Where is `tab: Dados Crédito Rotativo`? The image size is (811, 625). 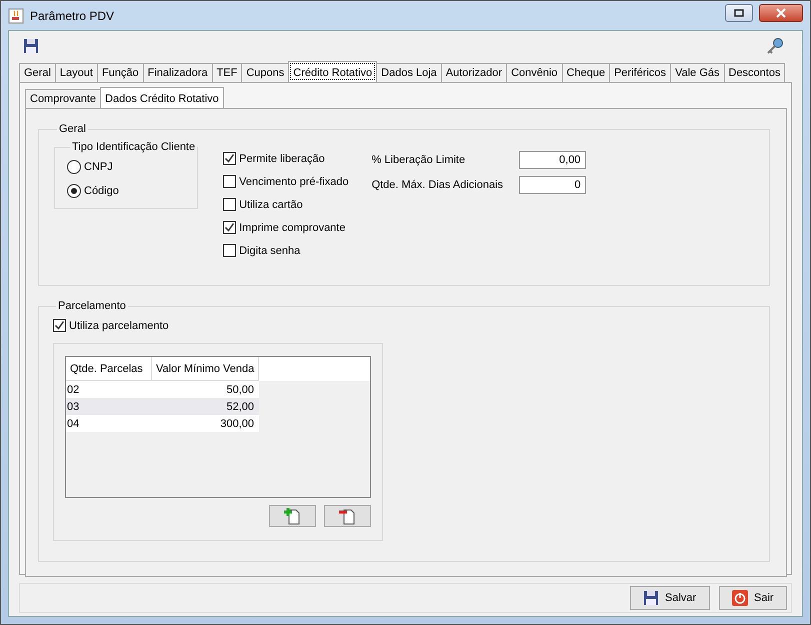
tab: Dados Crédito Rotativo is located at coordinates (162, 97).